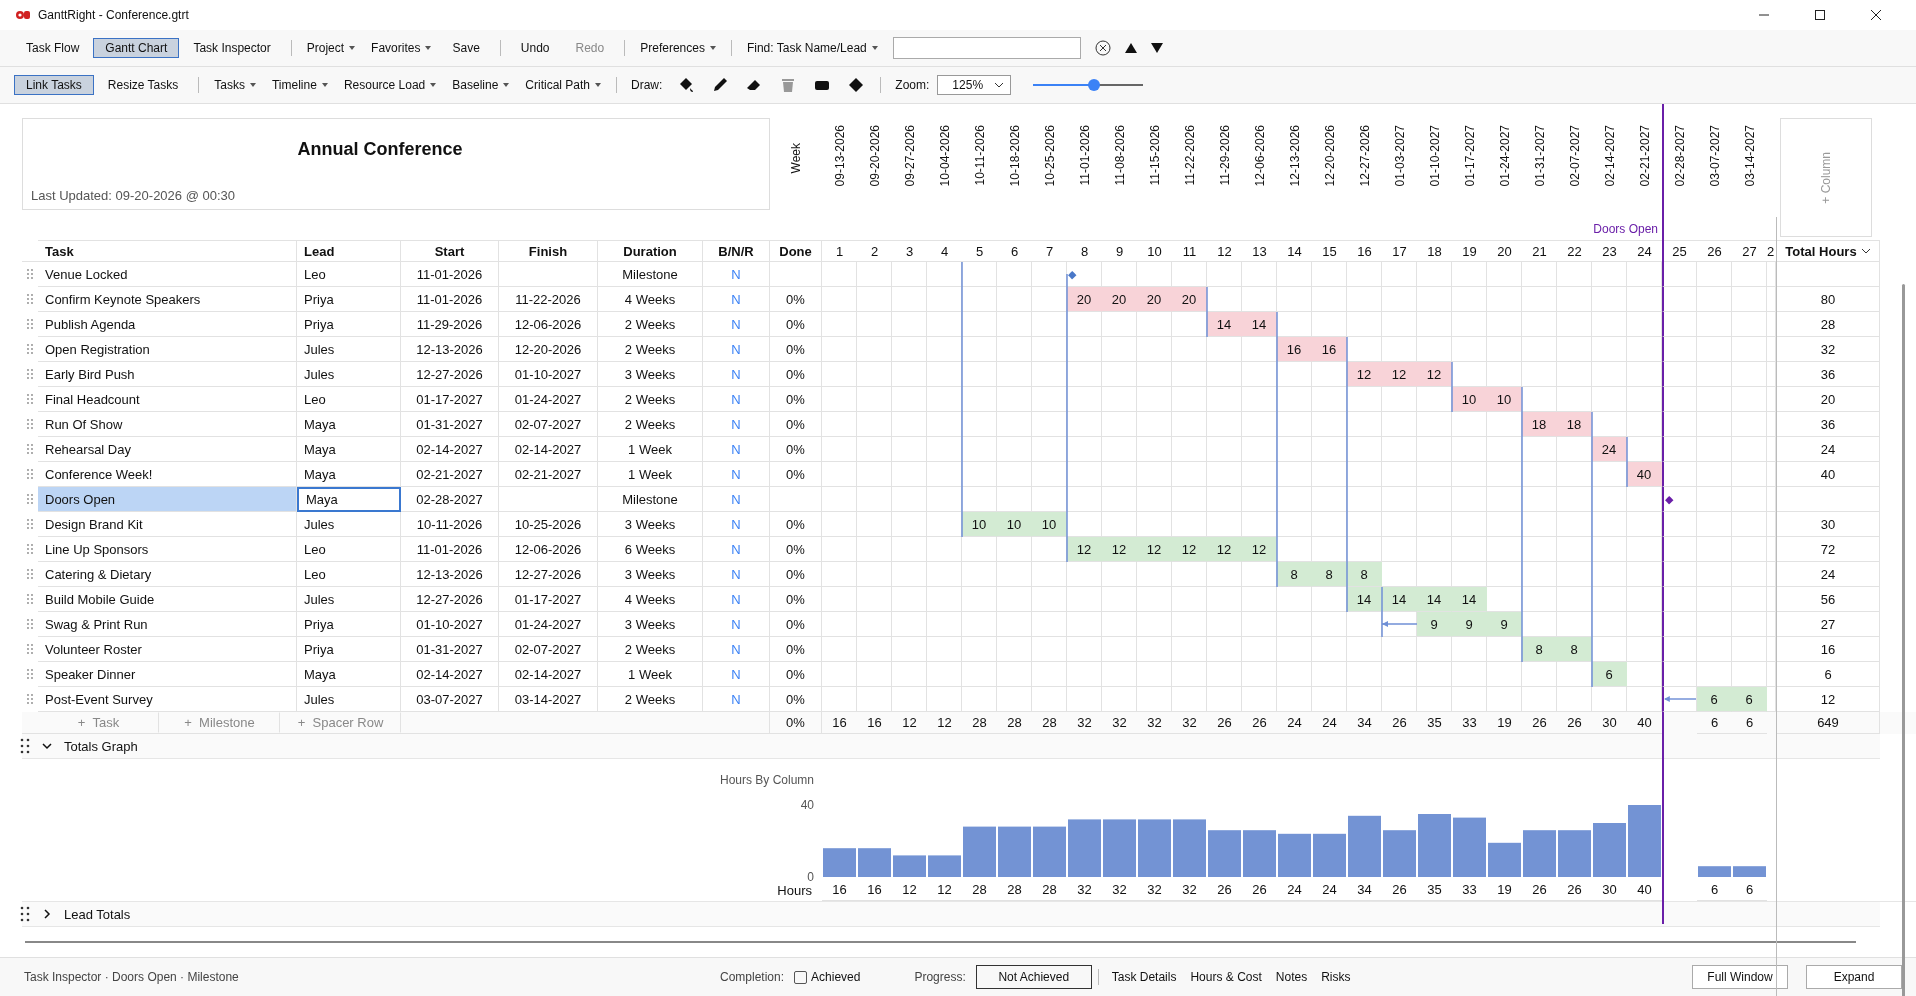  I want to click on achieved-checkbox, so click(801, 977).